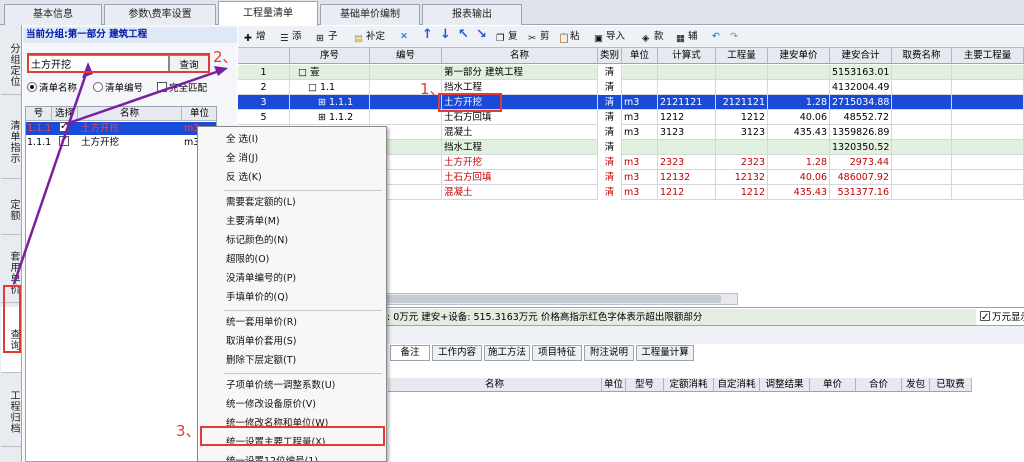 Image resolution: width=1024 pixels, height=462 pixels. I want to click on cell-total: 1320350.52, so click(861, 147).